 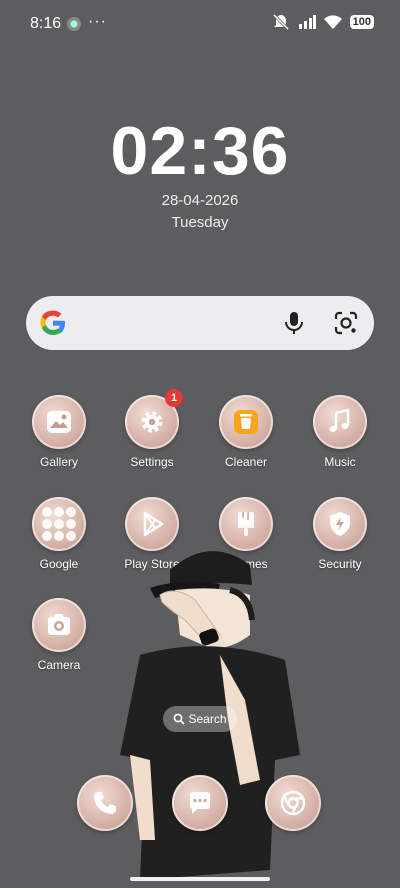 What do you see at coordinates (200, 879) in the screenshot?
I see `gesture-navigation-bar` at bounding box center [200, 879].